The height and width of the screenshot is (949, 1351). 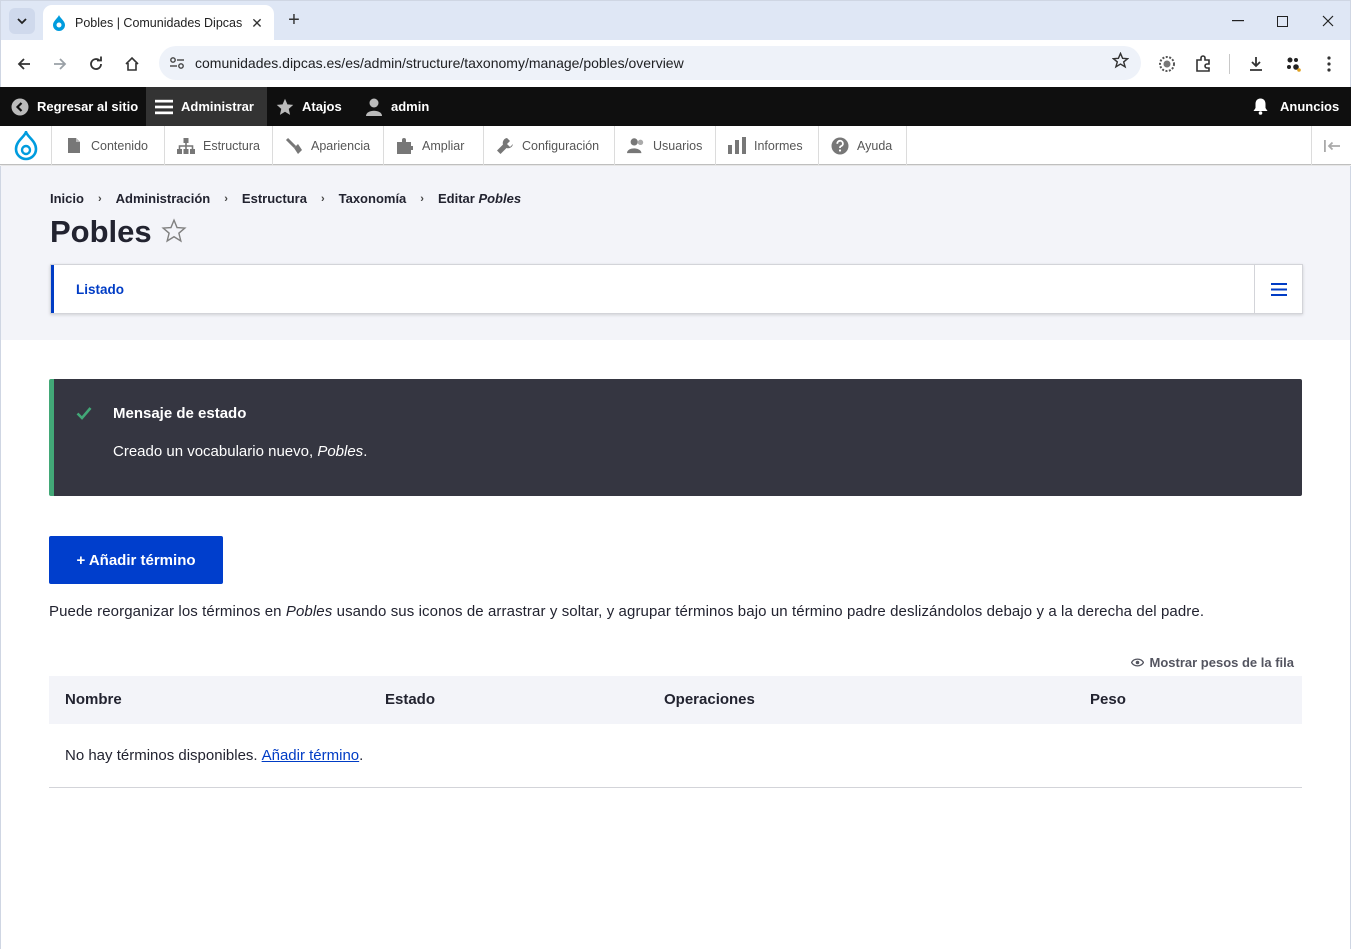 I want to click on empty-add-term-link: Añadir término, so click(x=311, y=755).